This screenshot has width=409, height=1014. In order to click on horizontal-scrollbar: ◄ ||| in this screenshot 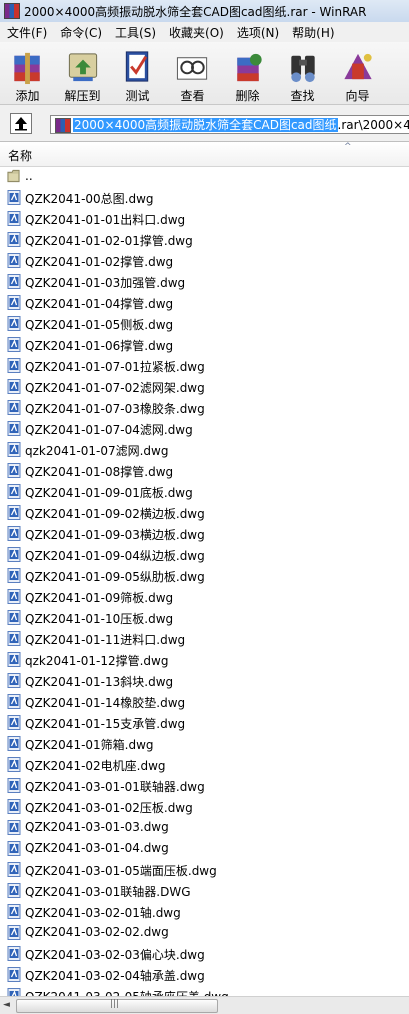, I will do `click(204, 1005)`.